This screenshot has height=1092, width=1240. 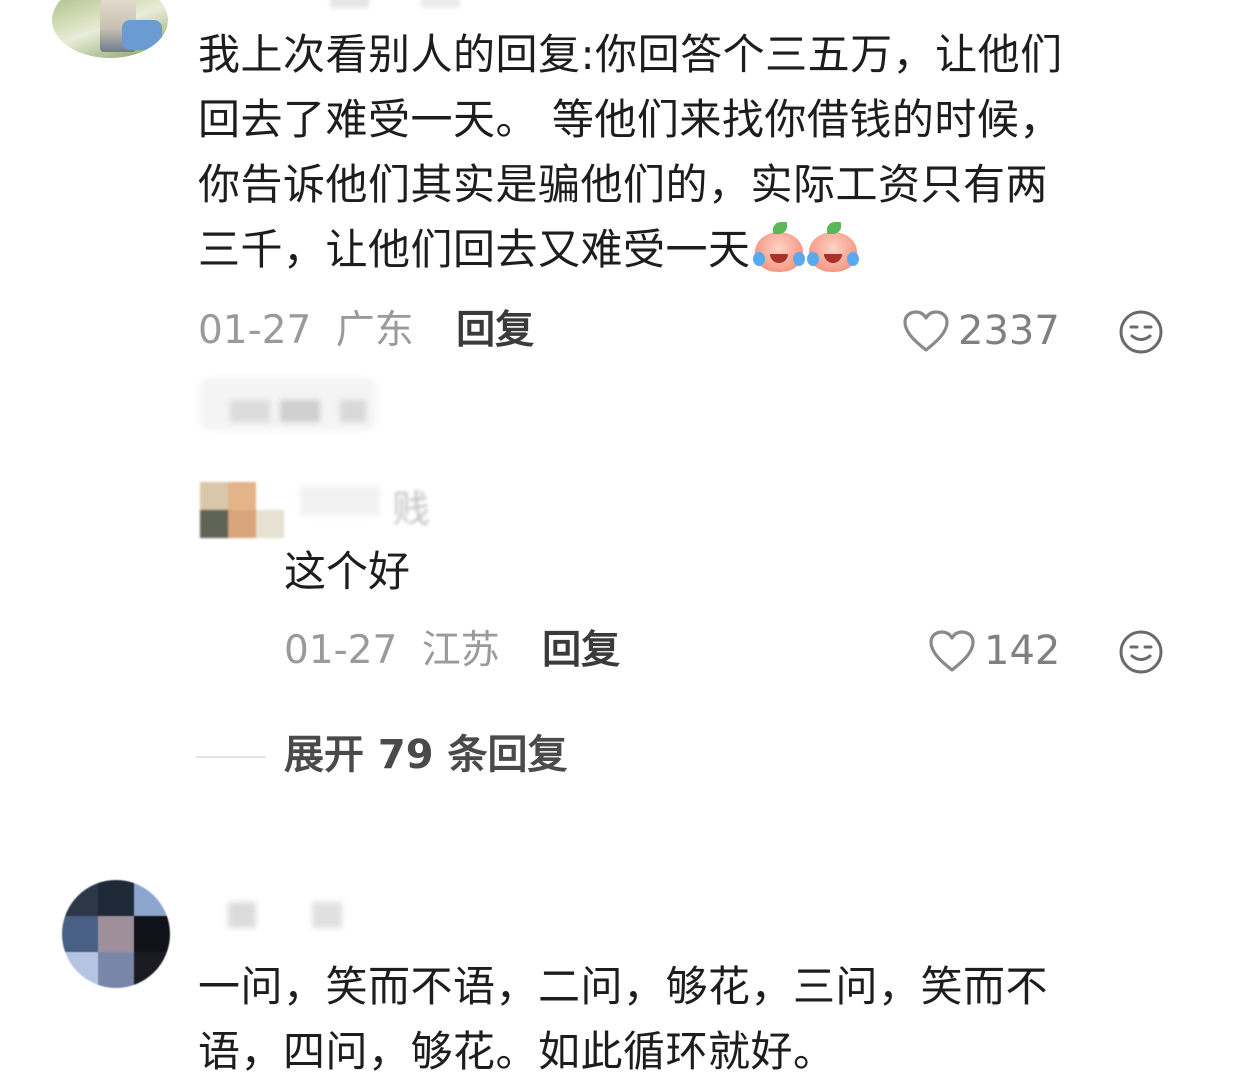 I want to click on comment-line: 三千，让他们回去又难受一天, so click(x=693, y=249).